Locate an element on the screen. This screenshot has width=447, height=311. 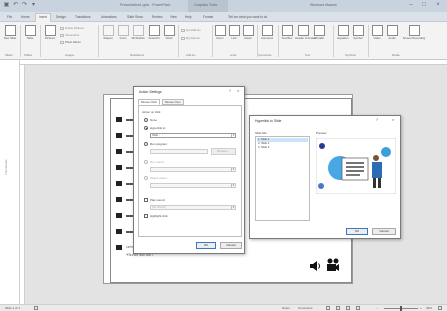
minimize-icon: – is located at coordinates (411, 5).